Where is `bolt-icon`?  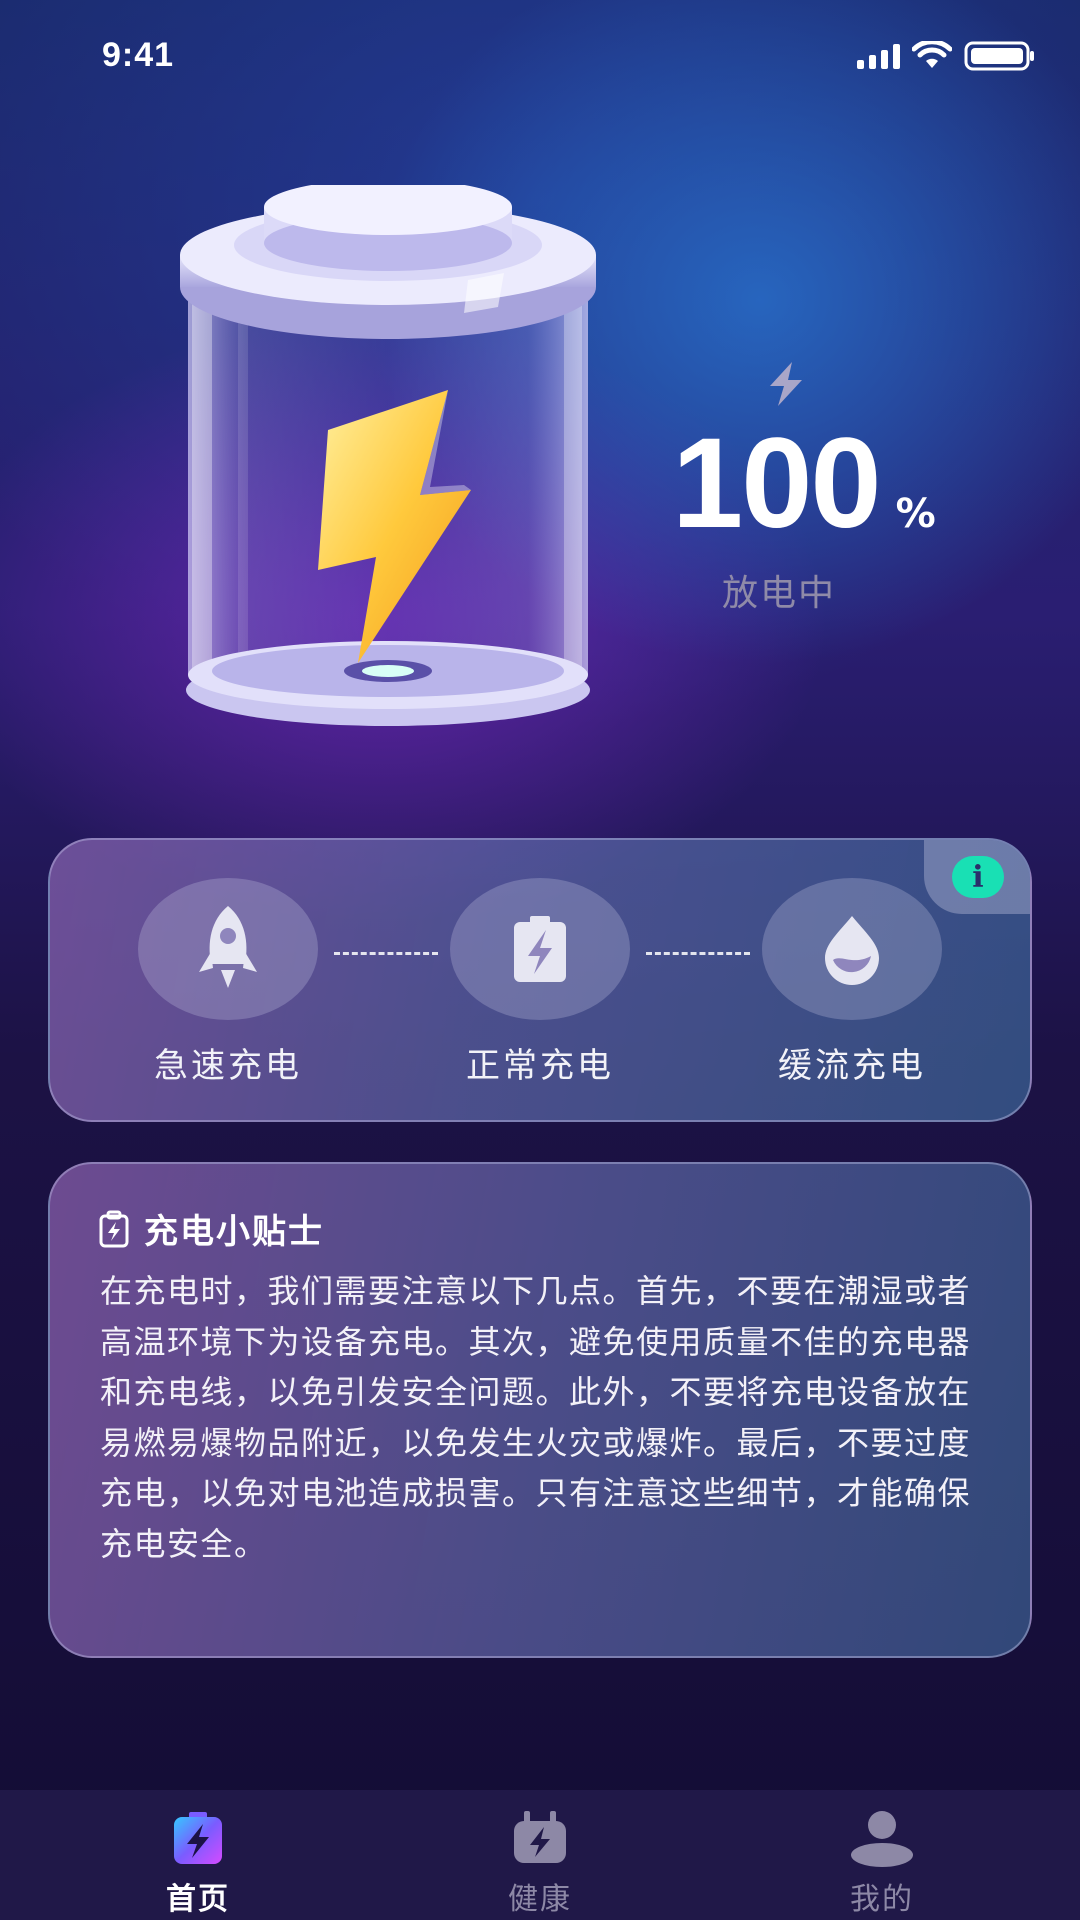
bolt-icon is located at coordinates (786, 384).